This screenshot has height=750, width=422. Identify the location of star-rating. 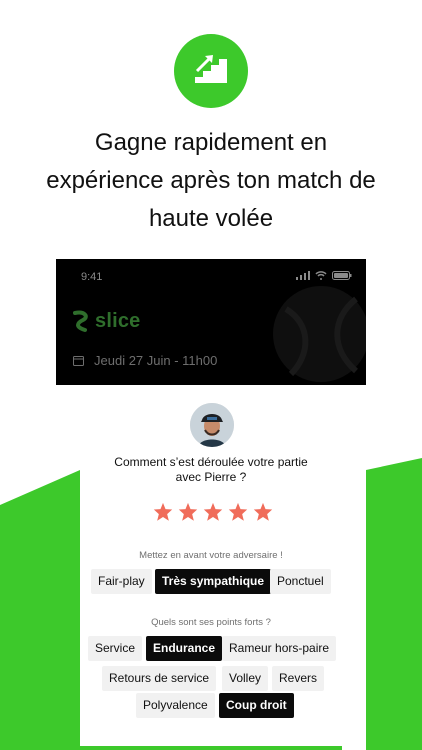
(213, 512).